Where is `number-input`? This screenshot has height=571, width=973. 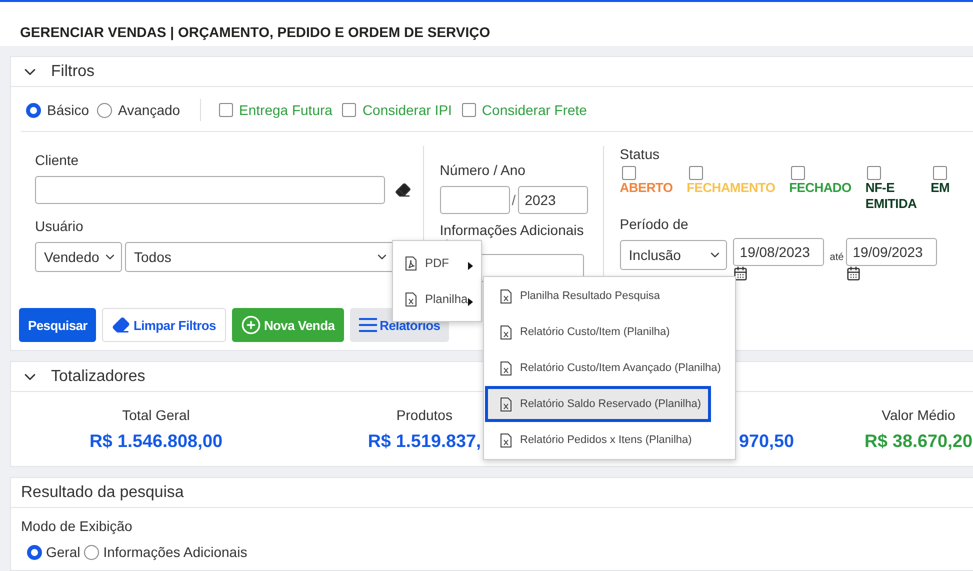
number-input is located at coordinates (475, 200).